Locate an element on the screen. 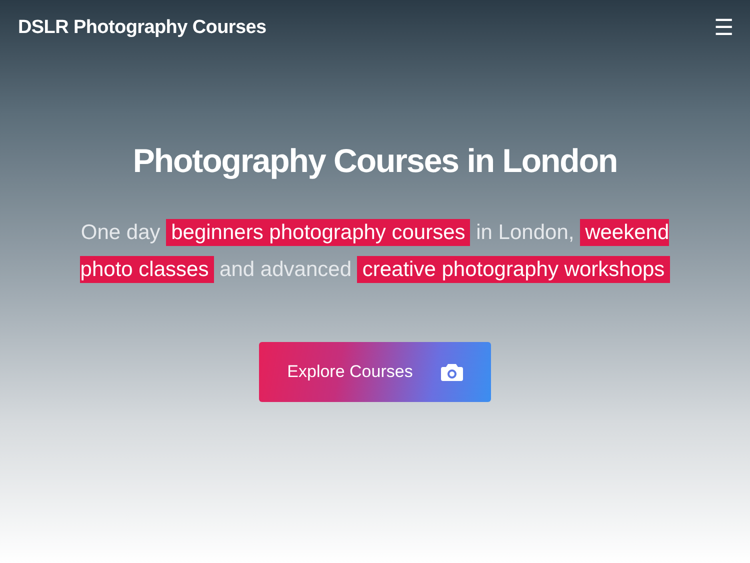 The width and height of the screenshot is (750, 563). site-title: DSLR Photography Courses is located at coordinates (142, 28).